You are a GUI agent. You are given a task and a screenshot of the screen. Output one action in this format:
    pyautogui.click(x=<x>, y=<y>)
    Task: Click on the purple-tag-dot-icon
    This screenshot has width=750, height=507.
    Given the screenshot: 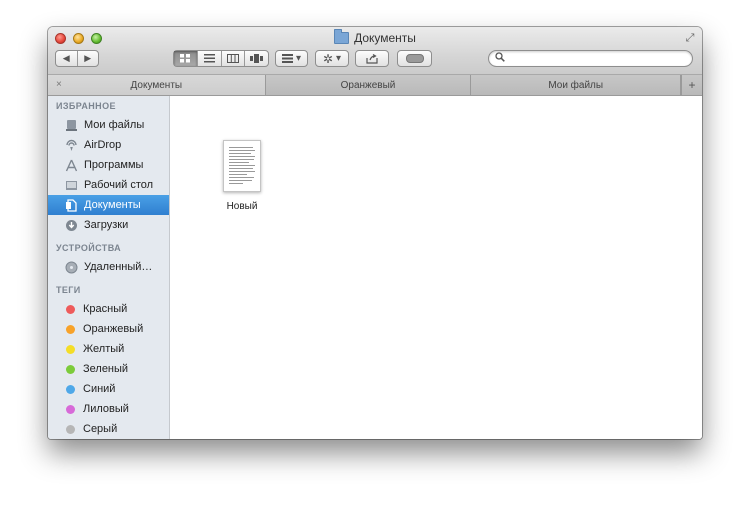 What is the action you would take?
    pyautogui.click(x=70, y=409)
    